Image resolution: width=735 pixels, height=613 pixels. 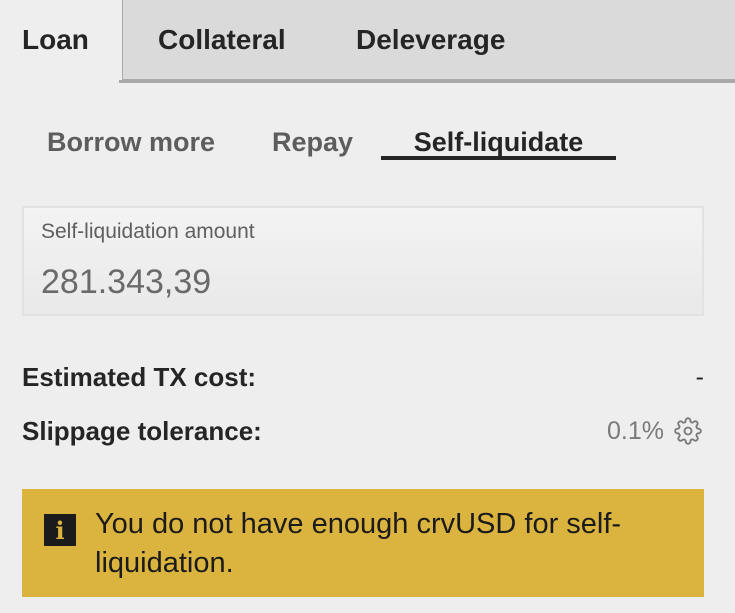 What do you see at coordinates (363, 377) in the screenshot?
I see `estimated-tx-cost-row: Estimated TX cost: -` at bounding box center [363, 377].